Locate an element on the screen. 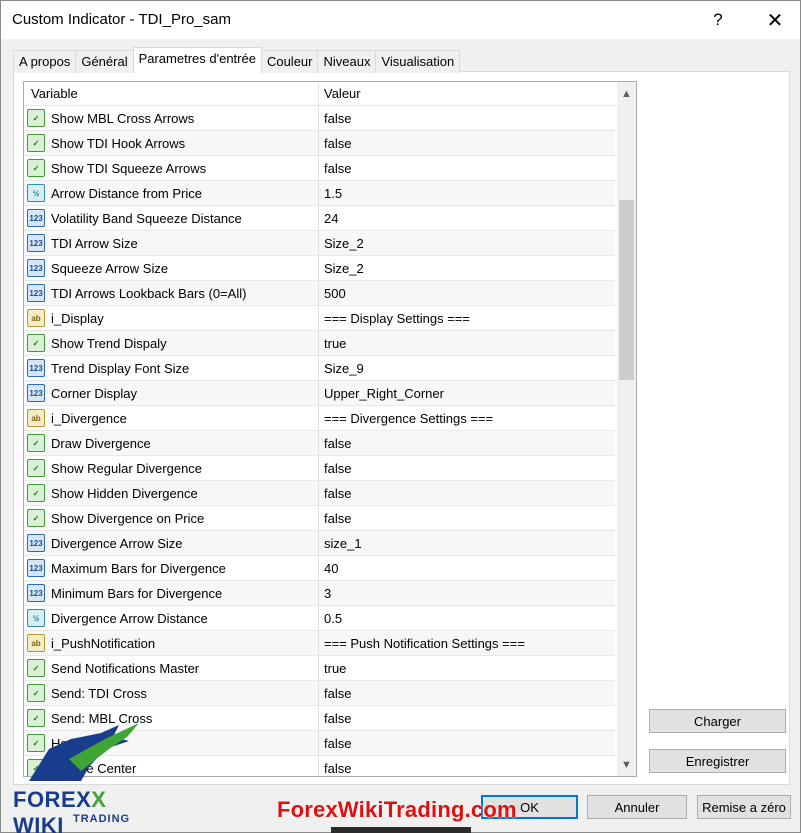  variable-cell: ✓ Send: TDI Cross is located at coordinates (171, 693).